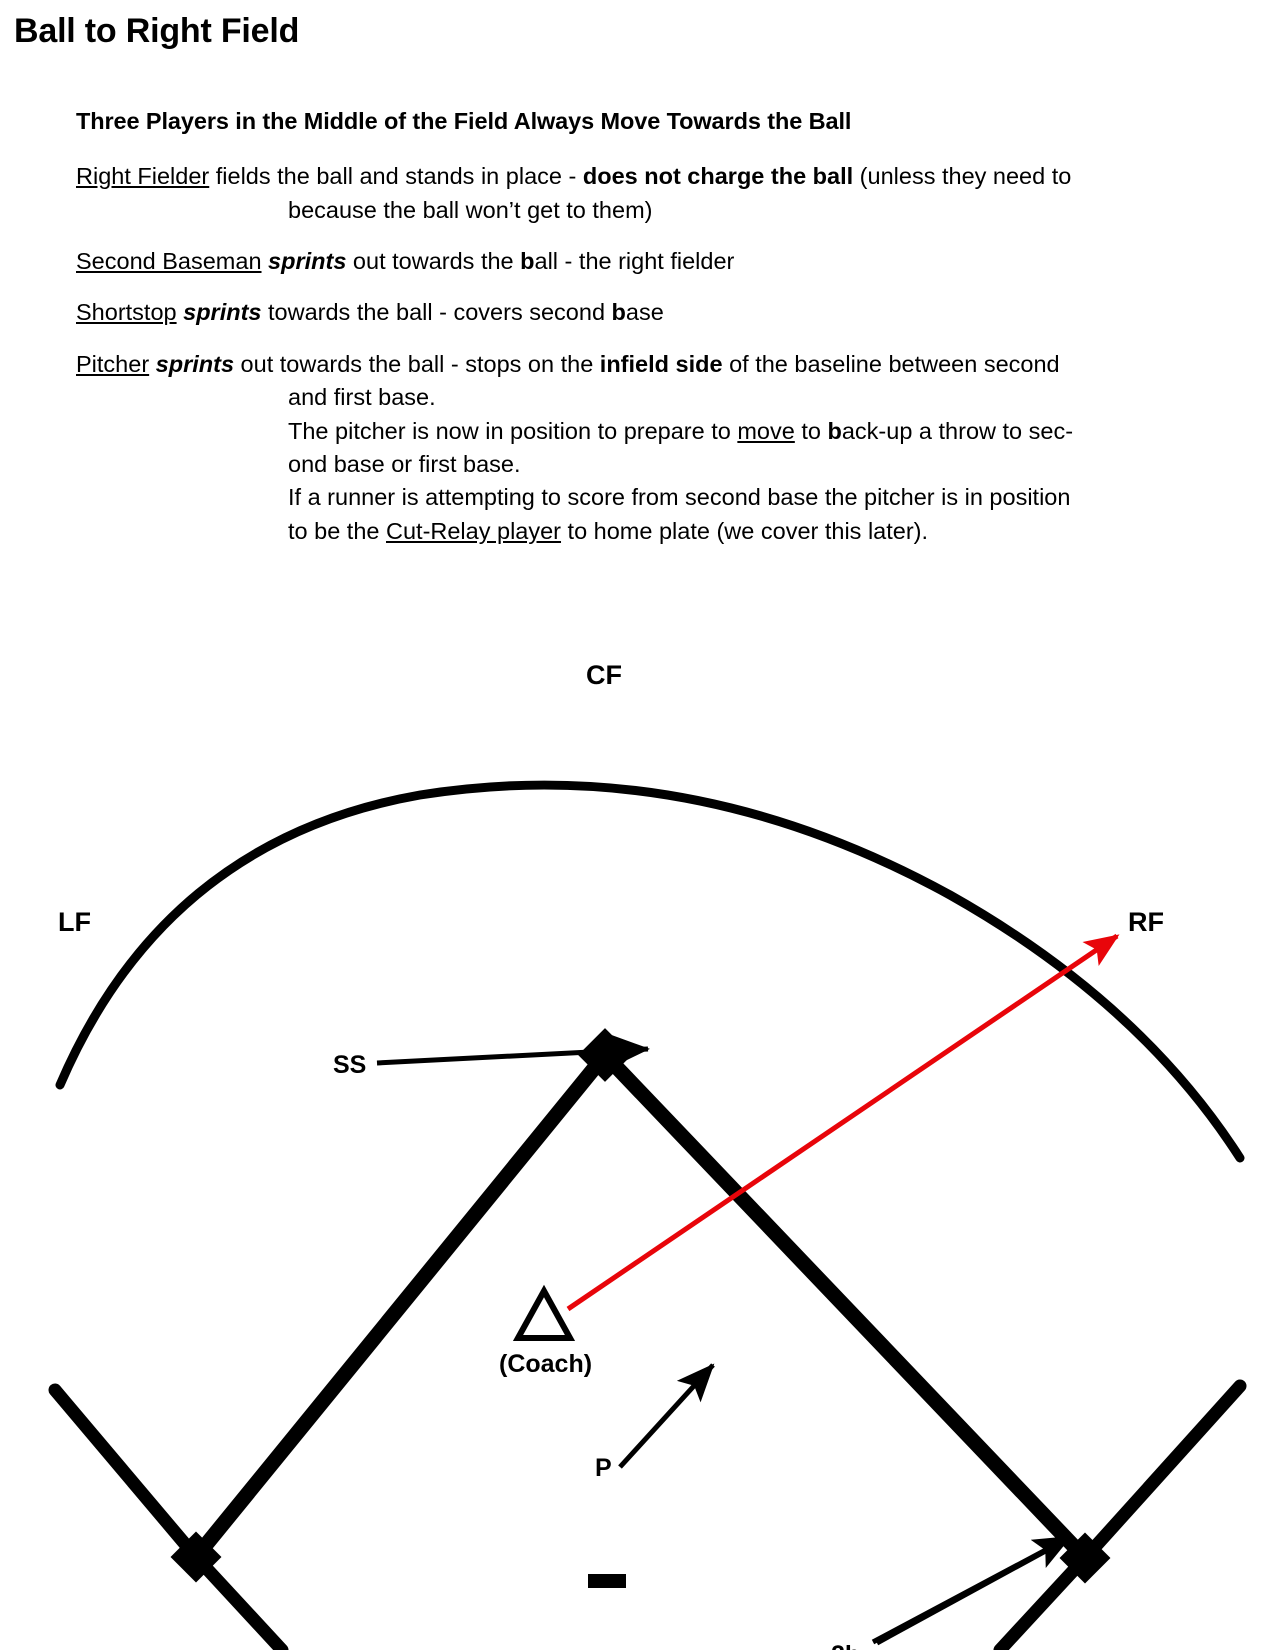 The image size is (1275, 1650). What do you see at coordinates (766, 430) in the screenshot?
I see `p-line3-underline: move` at bounding box center [766, 430].